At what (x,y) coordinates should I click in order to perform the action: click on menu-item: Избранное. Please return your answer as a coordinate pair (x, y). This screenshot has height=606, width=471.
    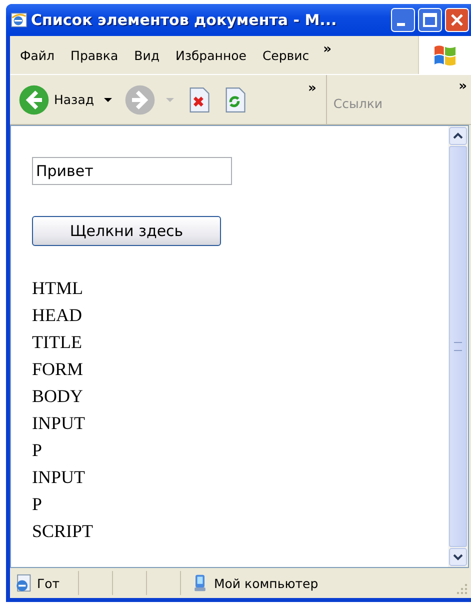
    Looking at the image, I should click on (210, 55).